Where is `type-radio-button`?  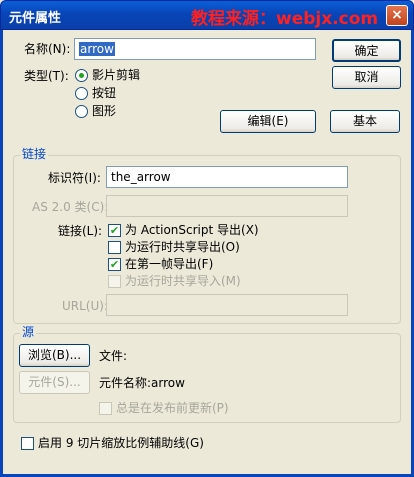
type-radio-button is located at coordinates (81, 93).